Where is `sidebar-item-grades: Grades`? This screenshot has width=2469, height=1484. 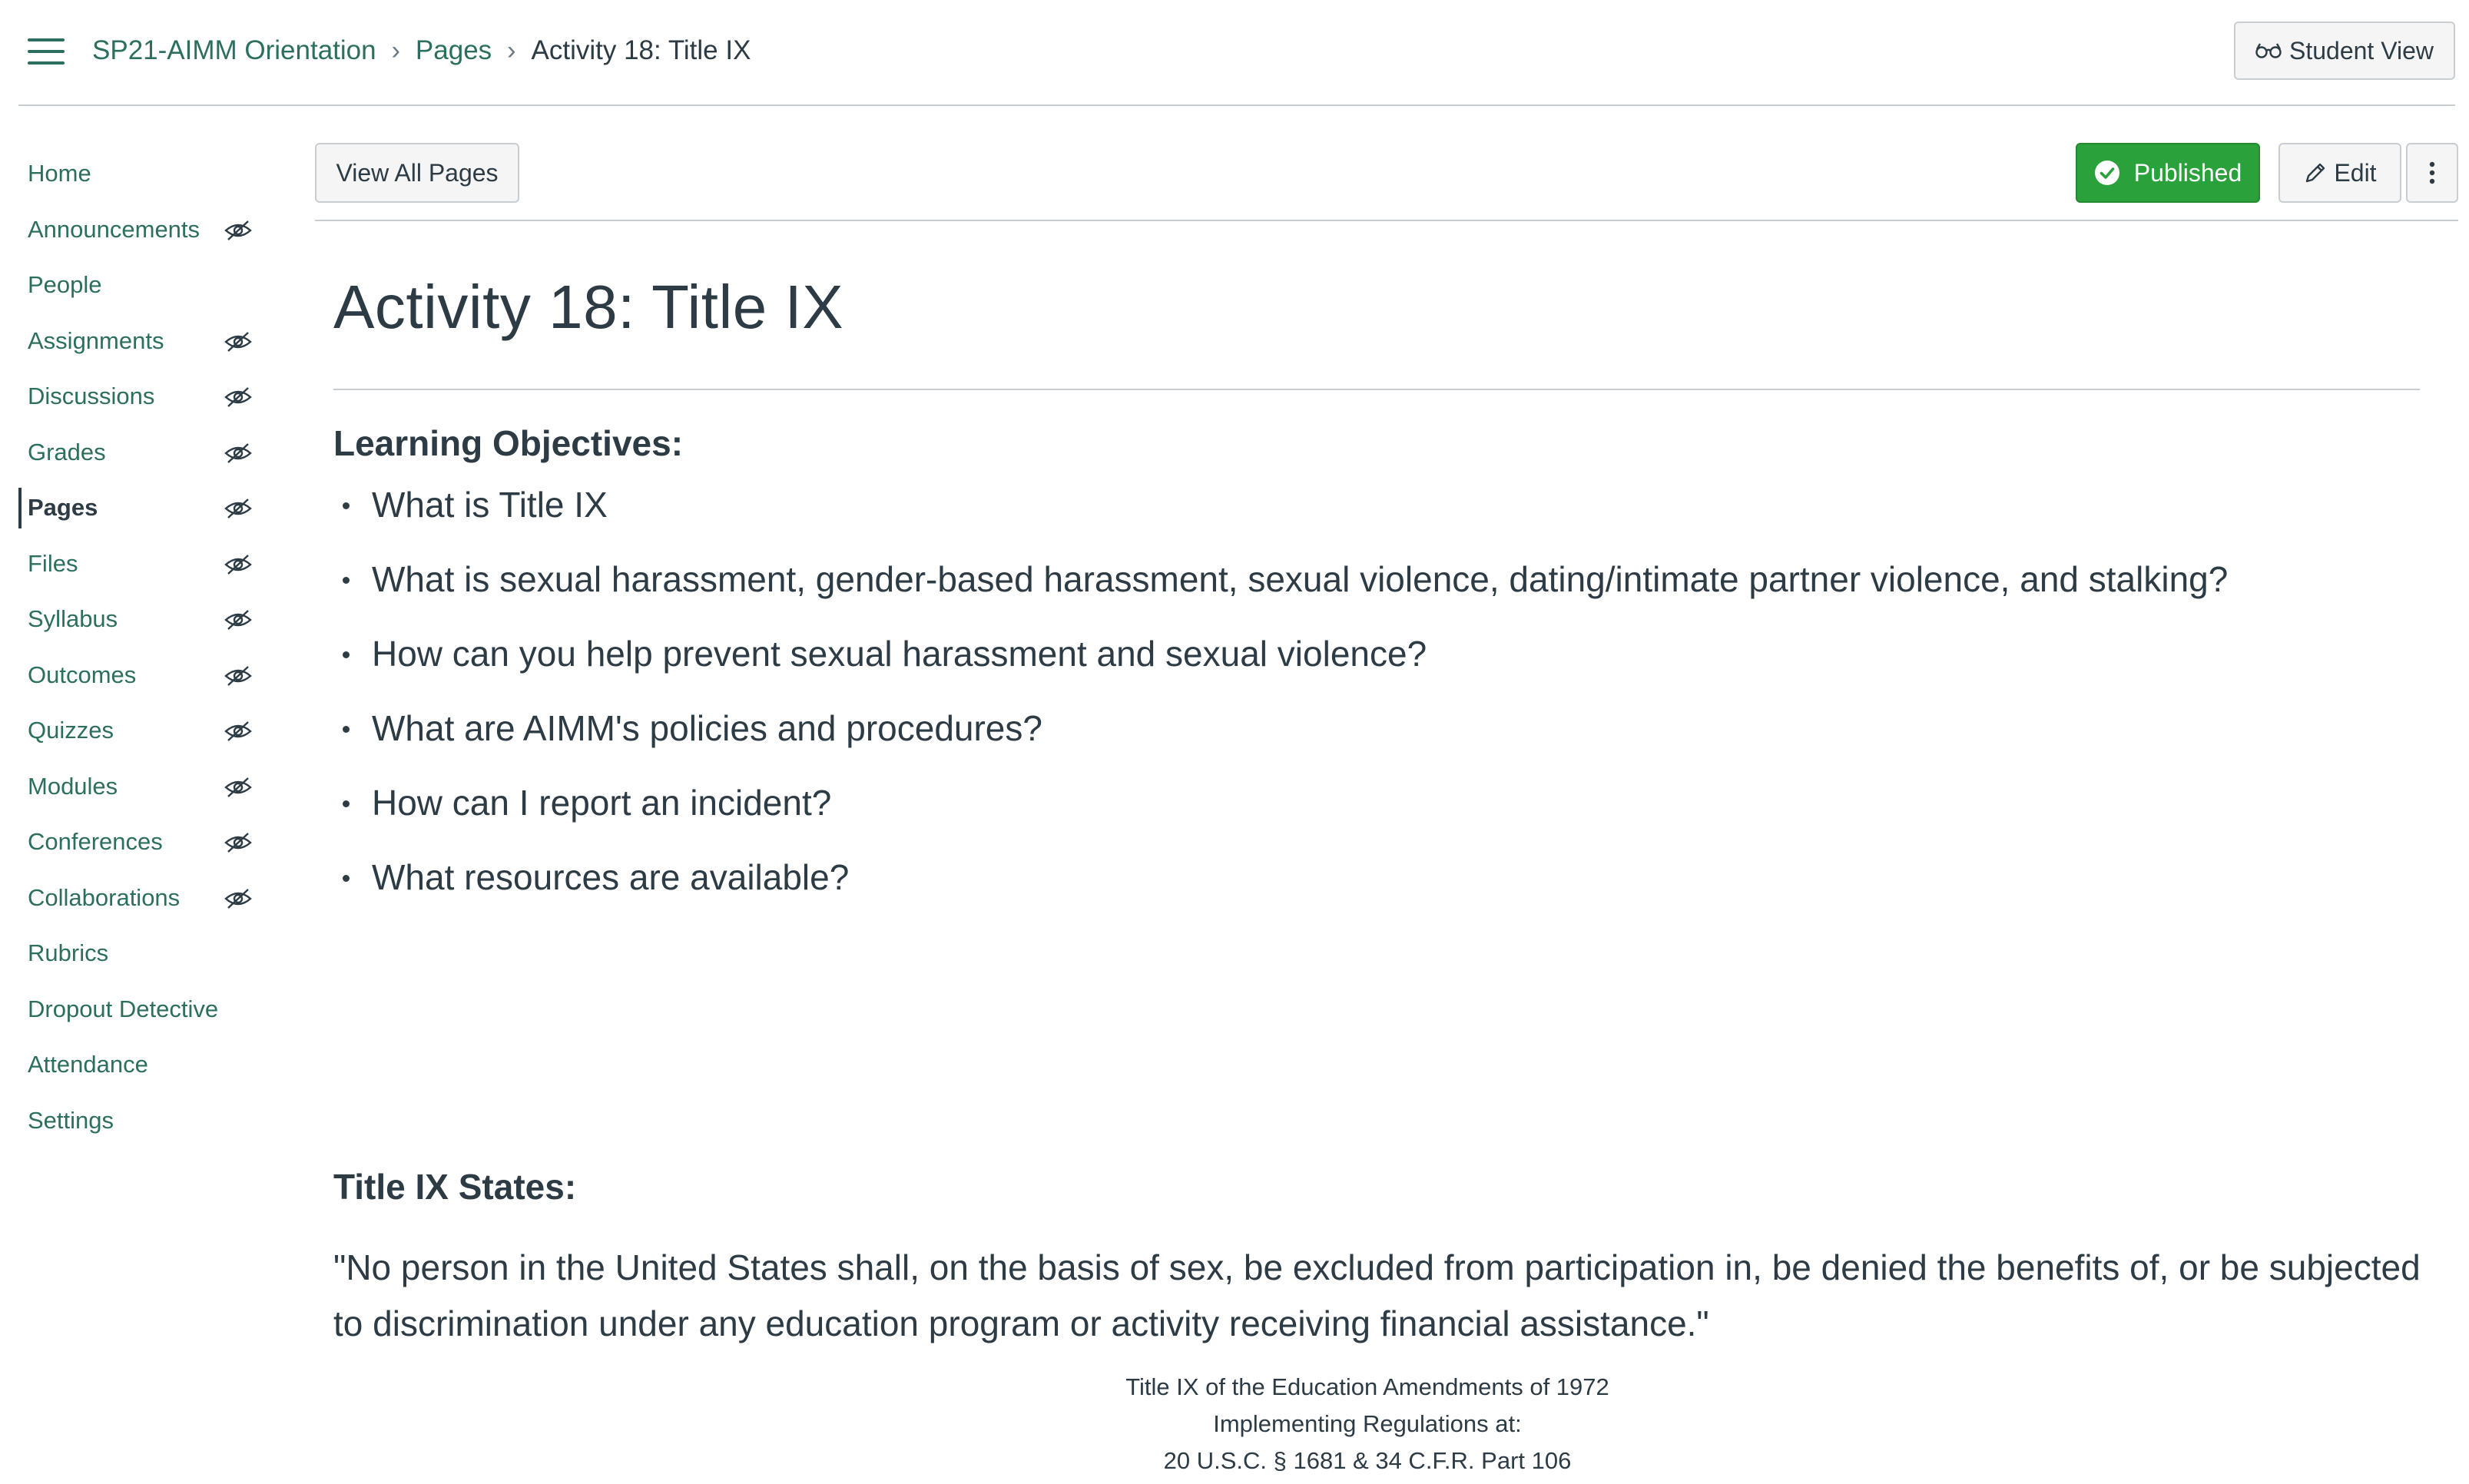
sidebar-item-grades: Grades is located at coordinates (138, 453).